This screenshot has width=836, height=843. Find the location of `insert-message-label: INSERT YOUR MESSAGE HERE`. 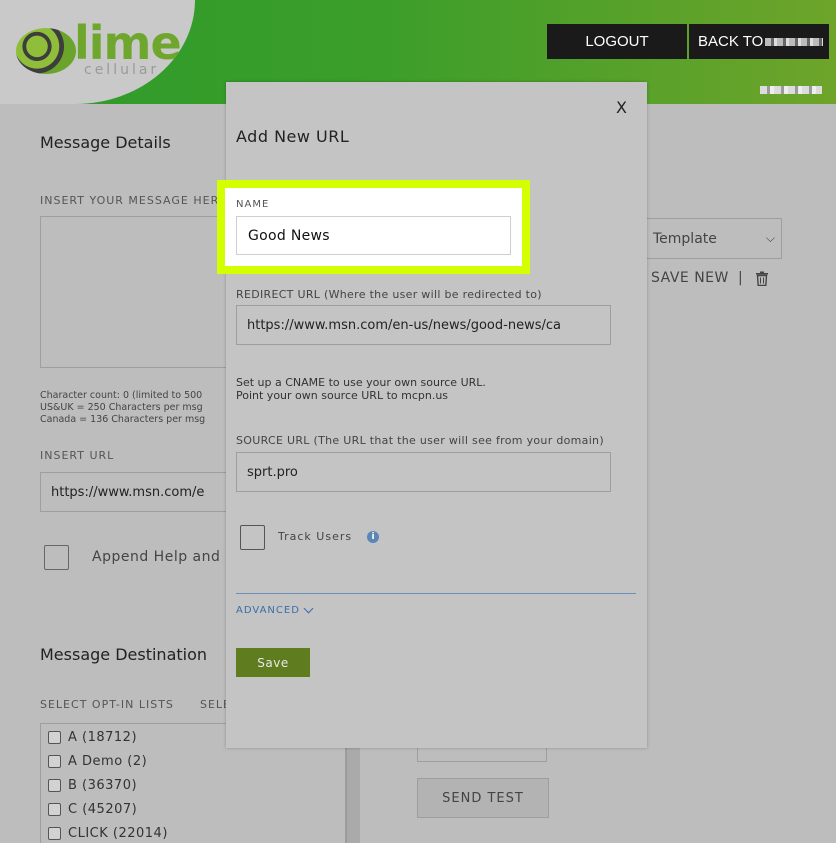

insert-message-label: INSERT YOUR MESSAGE HERE is located at coordinates (134, 200).